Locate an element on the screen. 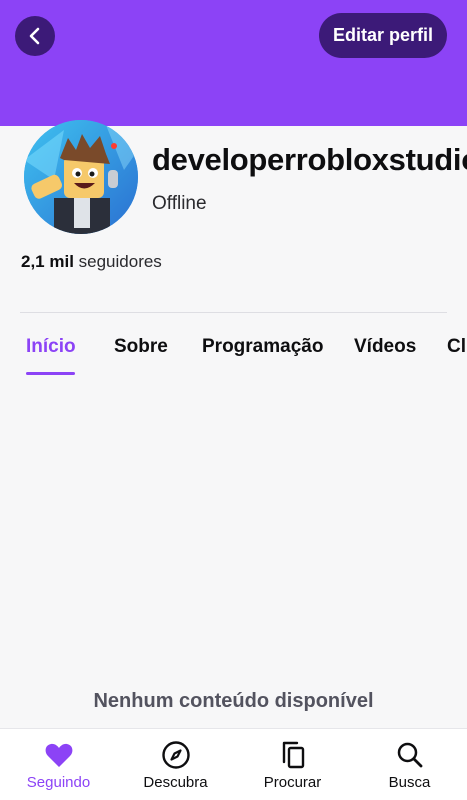 The height and width of the screenshot is (800, 467). nav-descubra: Descubra is located at coordinates (175, 764).